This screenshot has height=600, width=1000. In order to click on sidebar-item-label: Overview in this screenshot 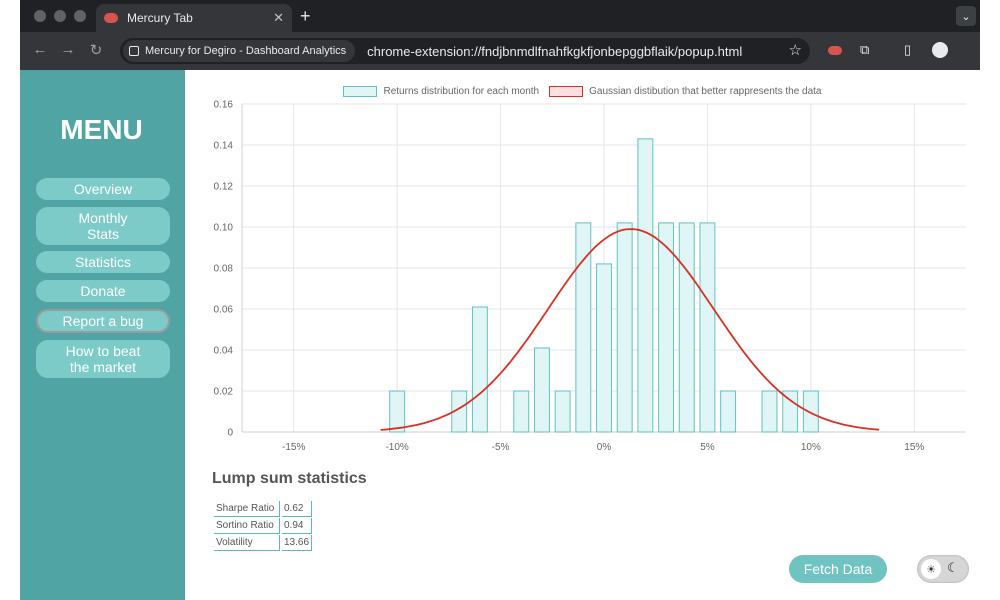, I will do `click(103, 189)`.